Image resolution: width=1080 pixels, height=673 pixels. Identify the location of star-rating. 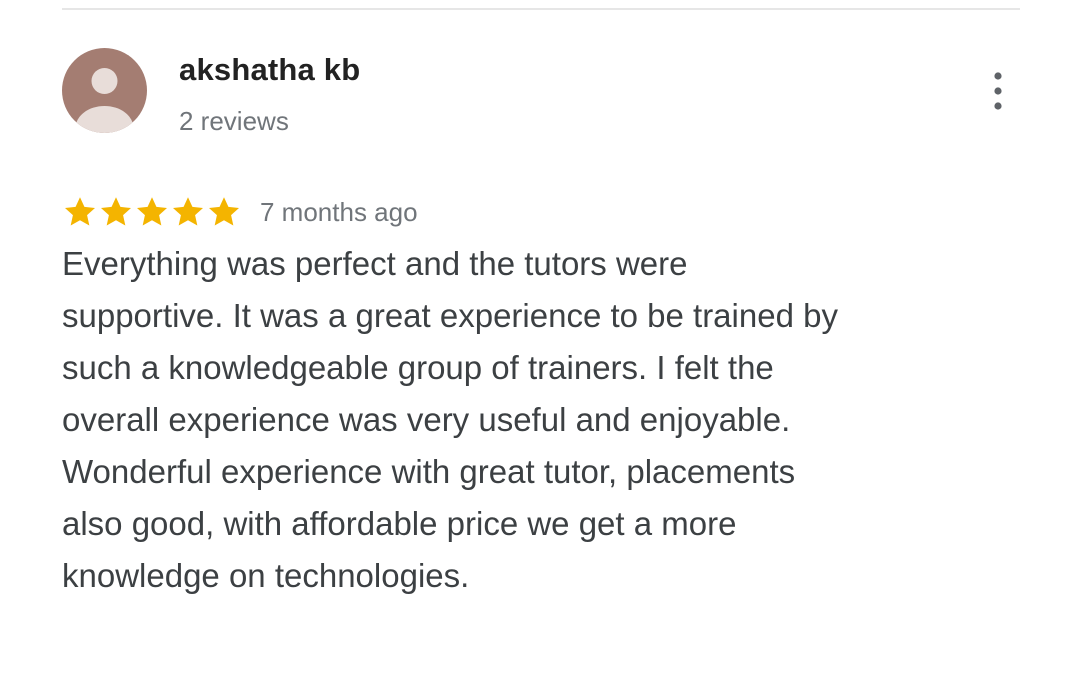
(152, 212).